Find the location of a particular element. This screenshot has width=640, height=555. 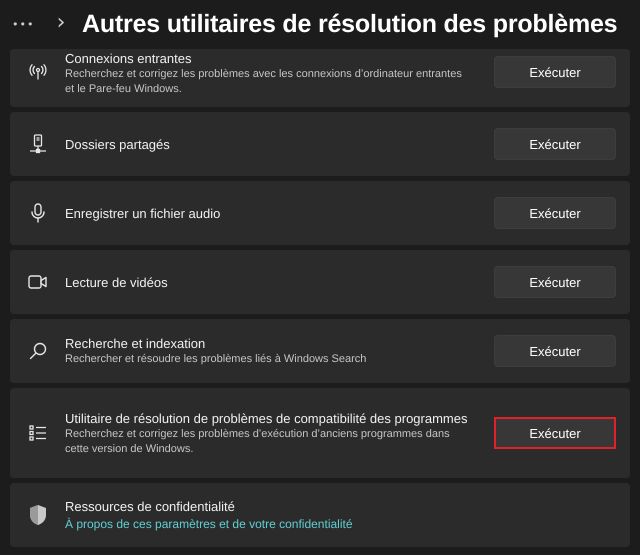

shield-icon is located at coordinates (38, 515).